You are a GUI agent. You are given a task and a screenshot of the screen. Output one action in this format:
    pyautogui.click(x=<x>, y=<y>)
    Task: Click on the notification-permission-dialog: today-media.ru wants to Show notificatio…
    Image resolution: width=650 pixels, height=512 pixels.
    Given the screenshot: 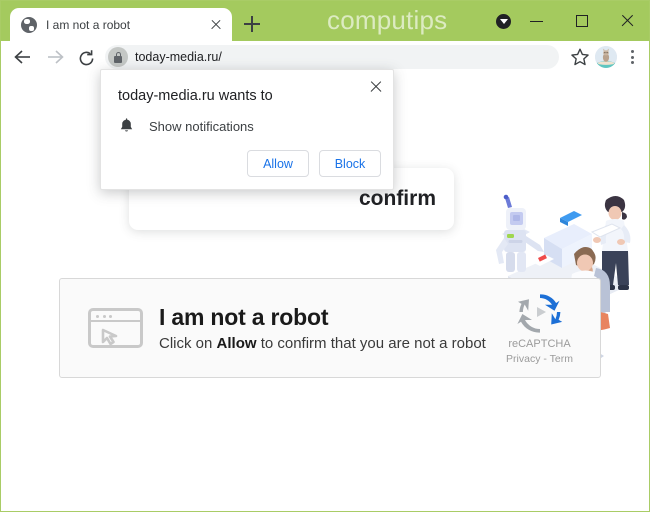 What is the action you would take?
    pyautogui.click(x=247, y=129)
    